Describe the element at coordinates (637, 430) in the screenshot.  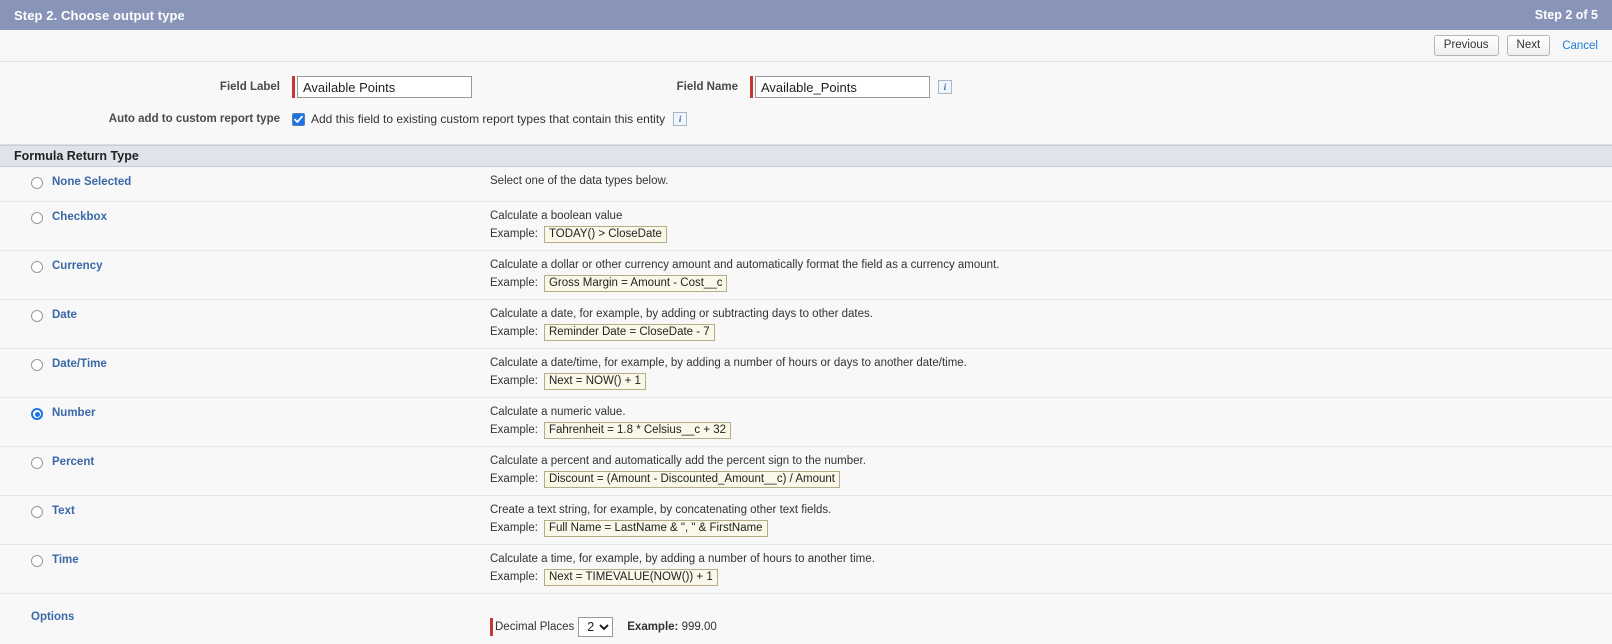
I see `example-formula: Fahrenheit = 1.8 * Celsius__c + 32` at that location.